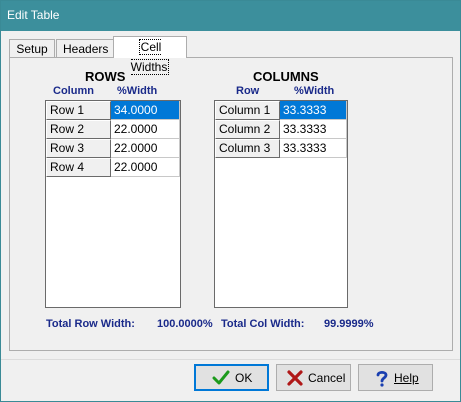 The height and width of the screenshot is (402, 461). What do you see at coordinates (247, 110) in the screenshot?
I see `column-header: Column 1` at bounding box center [247, 110].